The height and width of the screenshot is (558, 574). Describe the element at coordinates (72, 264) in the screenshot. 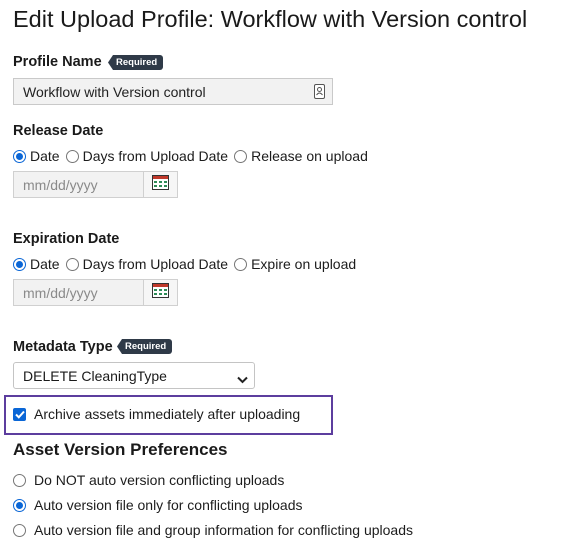

I see `expiration-date-radio-days` at that location.